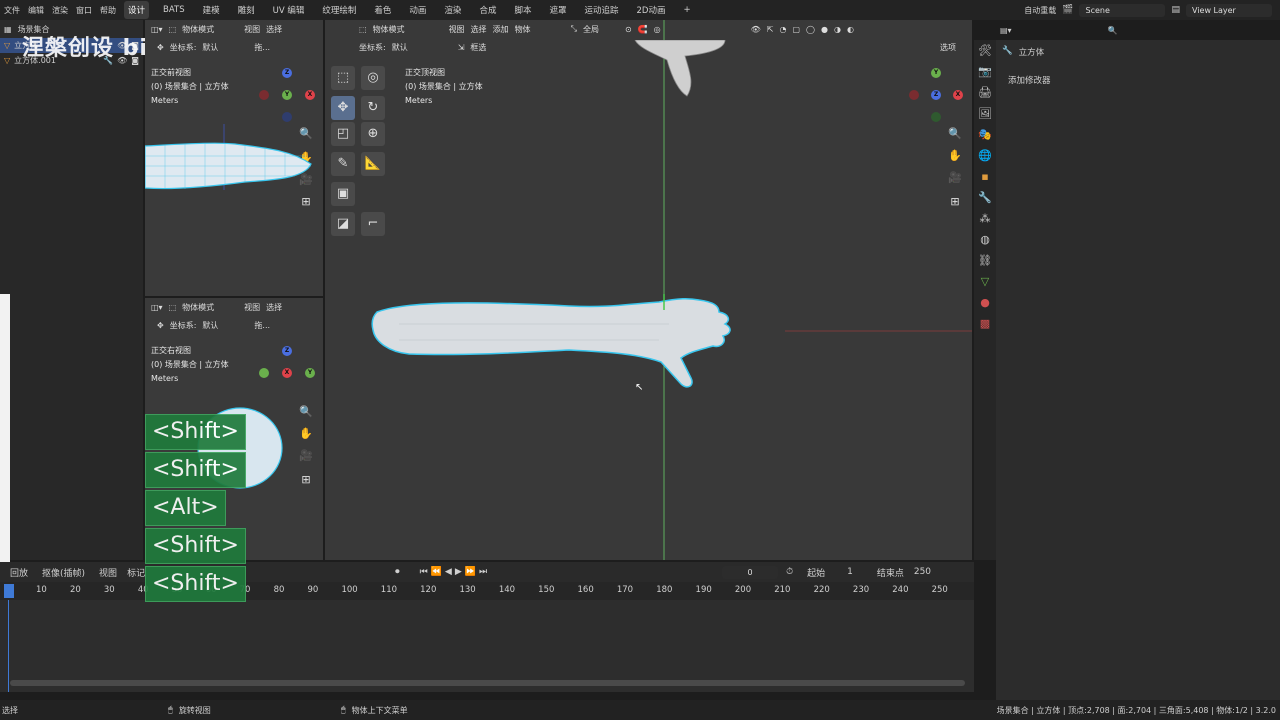 This screenshot has width=1280, height=720. I want to click on object-tab-icon: ▪, so click(985, 176).